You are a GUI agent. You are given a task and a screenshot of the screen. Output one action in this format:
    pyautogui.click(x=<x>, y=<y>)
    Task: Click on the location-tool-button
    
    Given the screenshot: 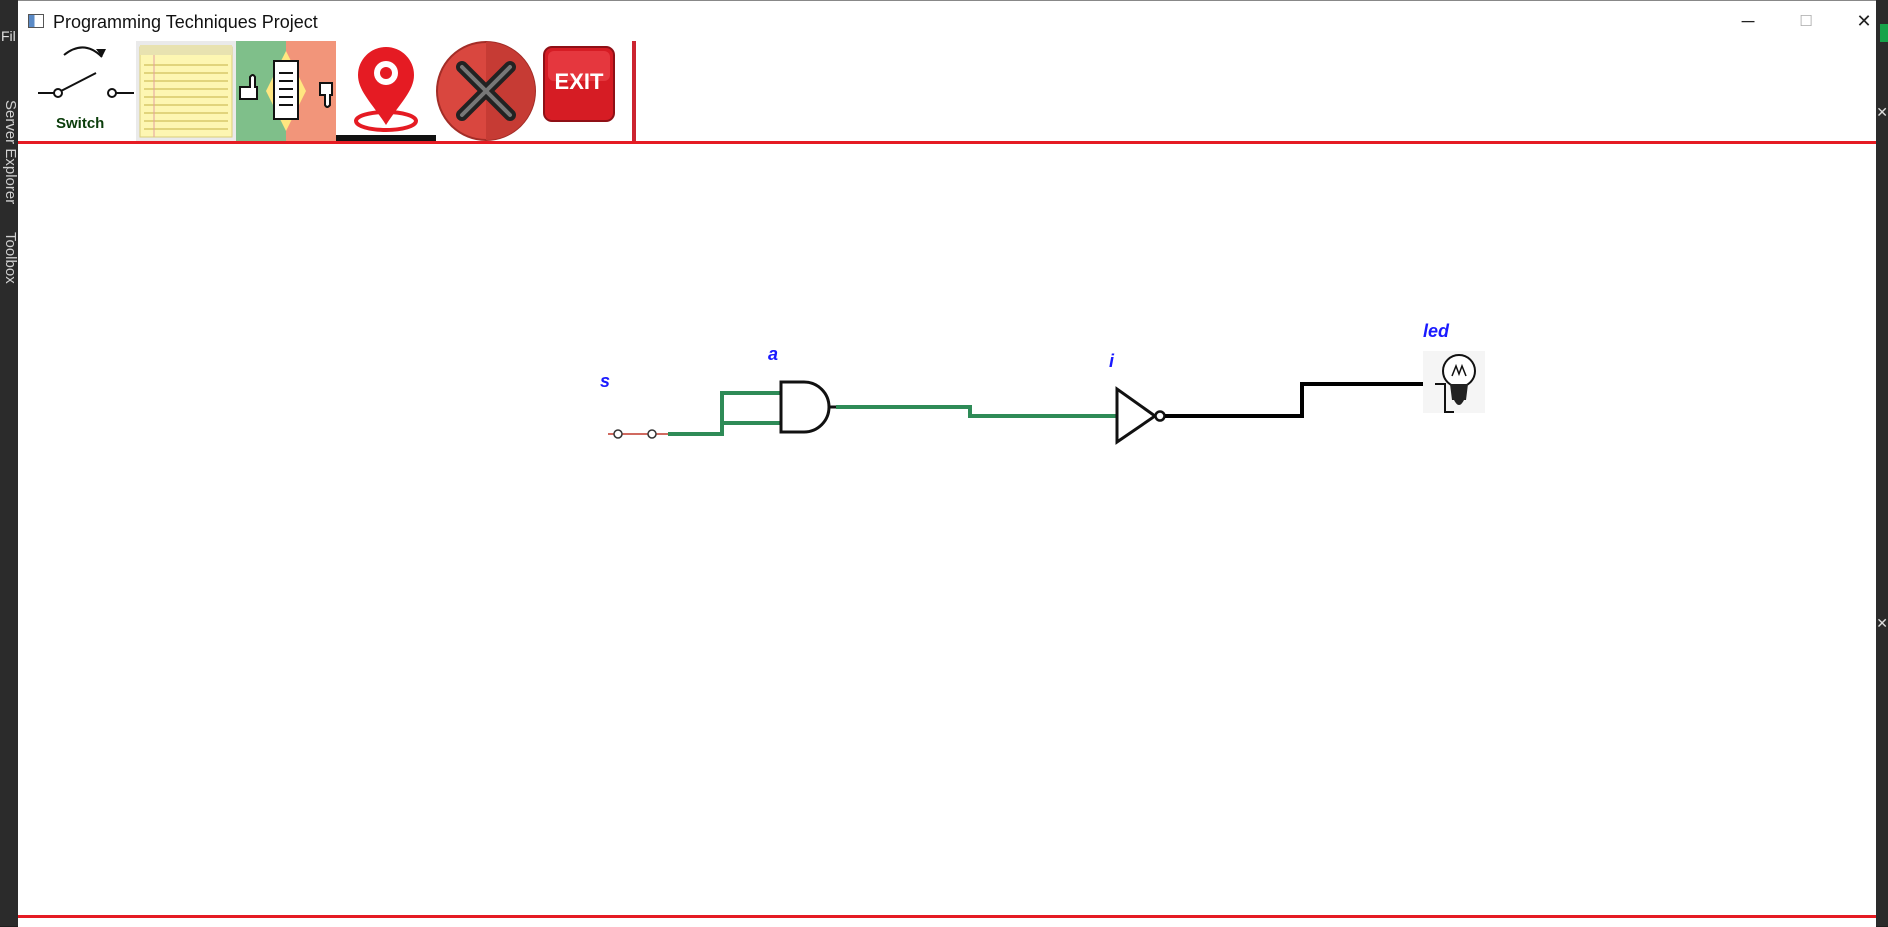 What is the action you would take?
    pyautogui.click(x=386, y=91)
    